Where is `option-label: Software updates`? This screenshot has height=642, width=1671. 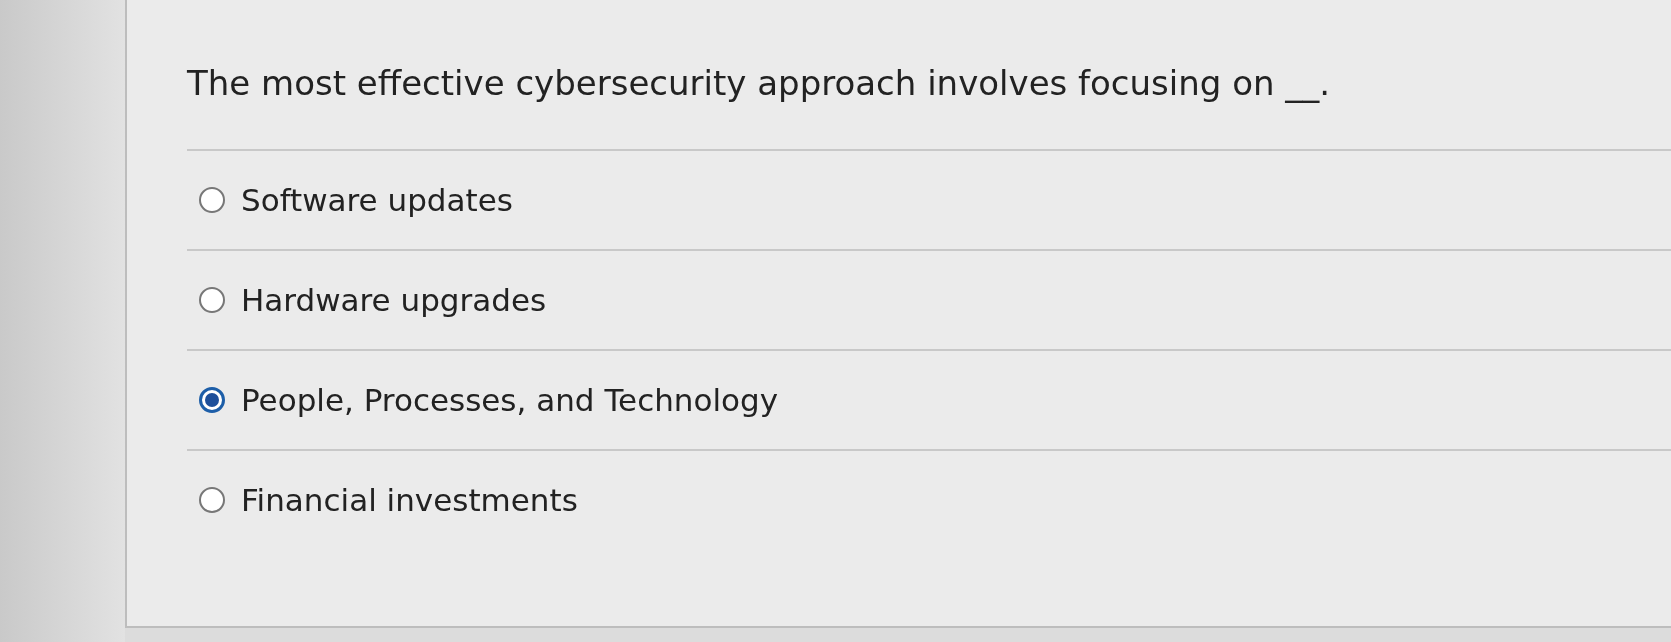
option-label: Software updates is located at coordinates (377, 200).